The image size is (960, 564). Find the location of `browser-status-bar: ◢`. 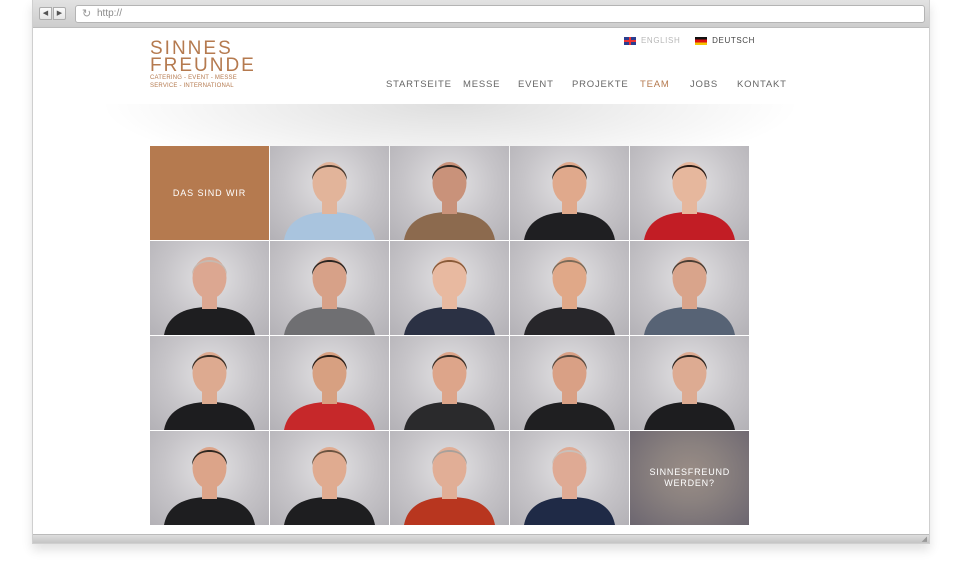

browser-status-bar: ◢ is located at coordinates (481, 538).